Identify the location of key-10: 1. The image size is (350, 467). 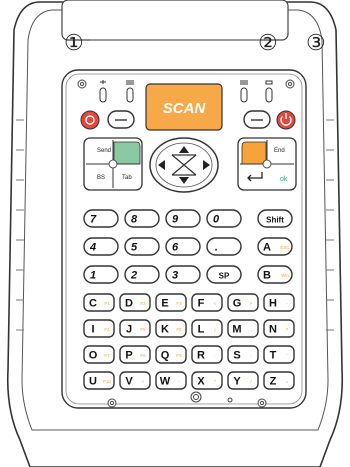
(101, 274).